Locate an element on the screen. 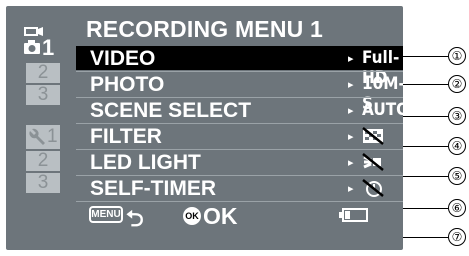  callout-7: ⑦ is located at coordinates (457, 237).